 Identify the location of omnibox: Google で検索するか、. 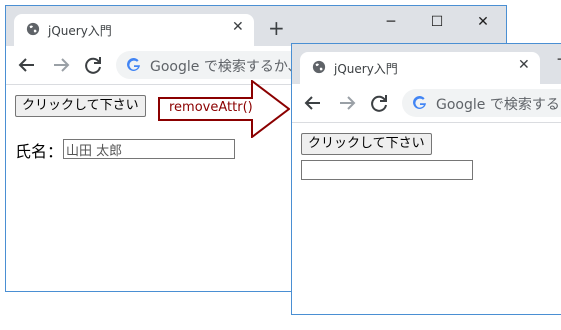
(481, 103).